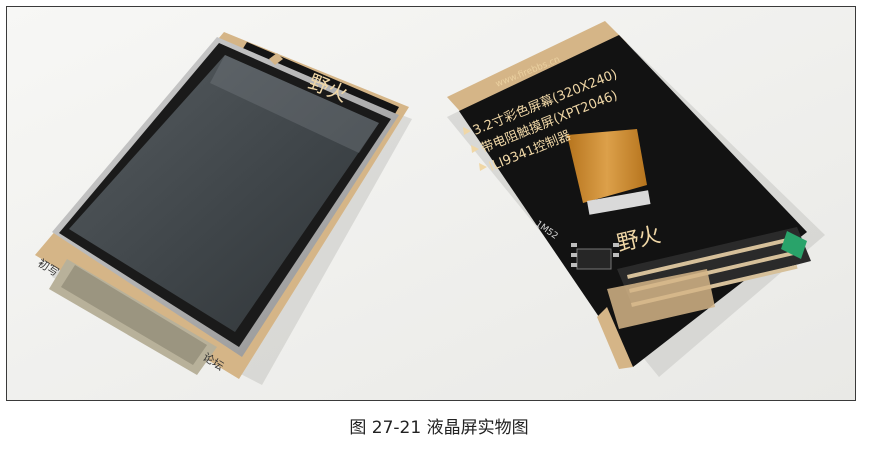 The height and width of the screenshot is (450, 878). Describe the element at coordinates (439, 428) in the screenshot. I see `figure-caption: 图 27-21 液晶屏实物图` at that location.